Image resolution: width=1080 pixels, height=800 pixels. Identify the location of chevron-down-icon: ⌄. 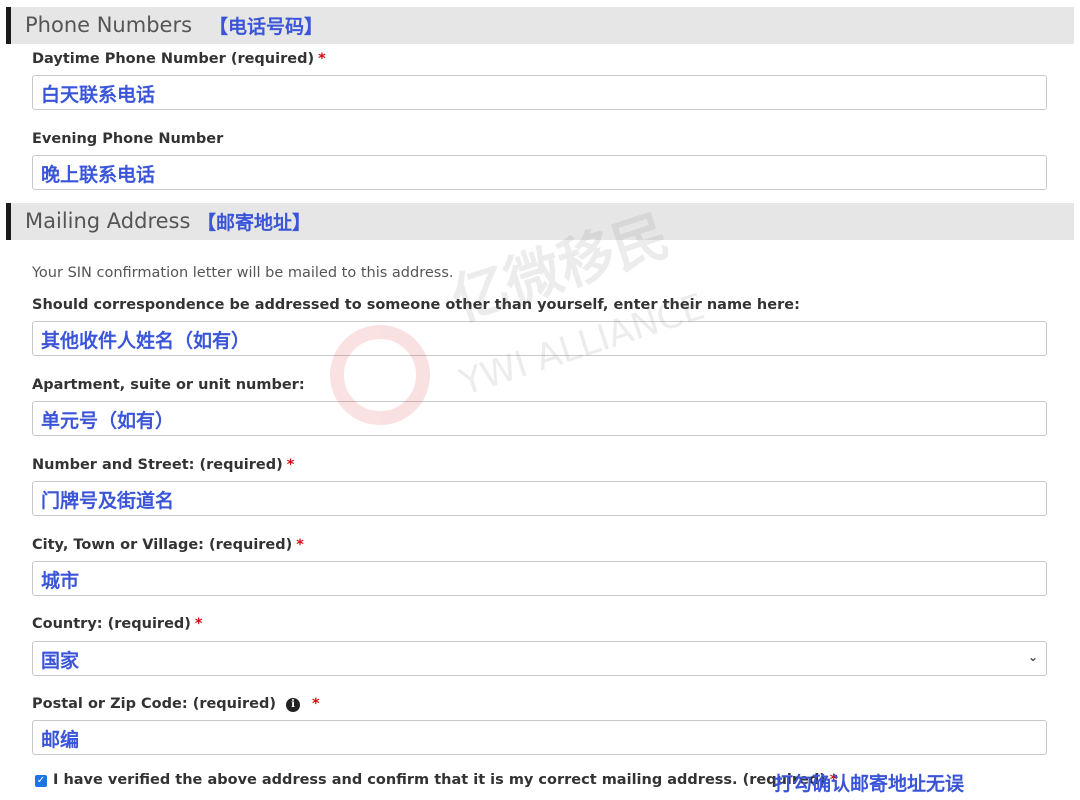
(1032, 657).